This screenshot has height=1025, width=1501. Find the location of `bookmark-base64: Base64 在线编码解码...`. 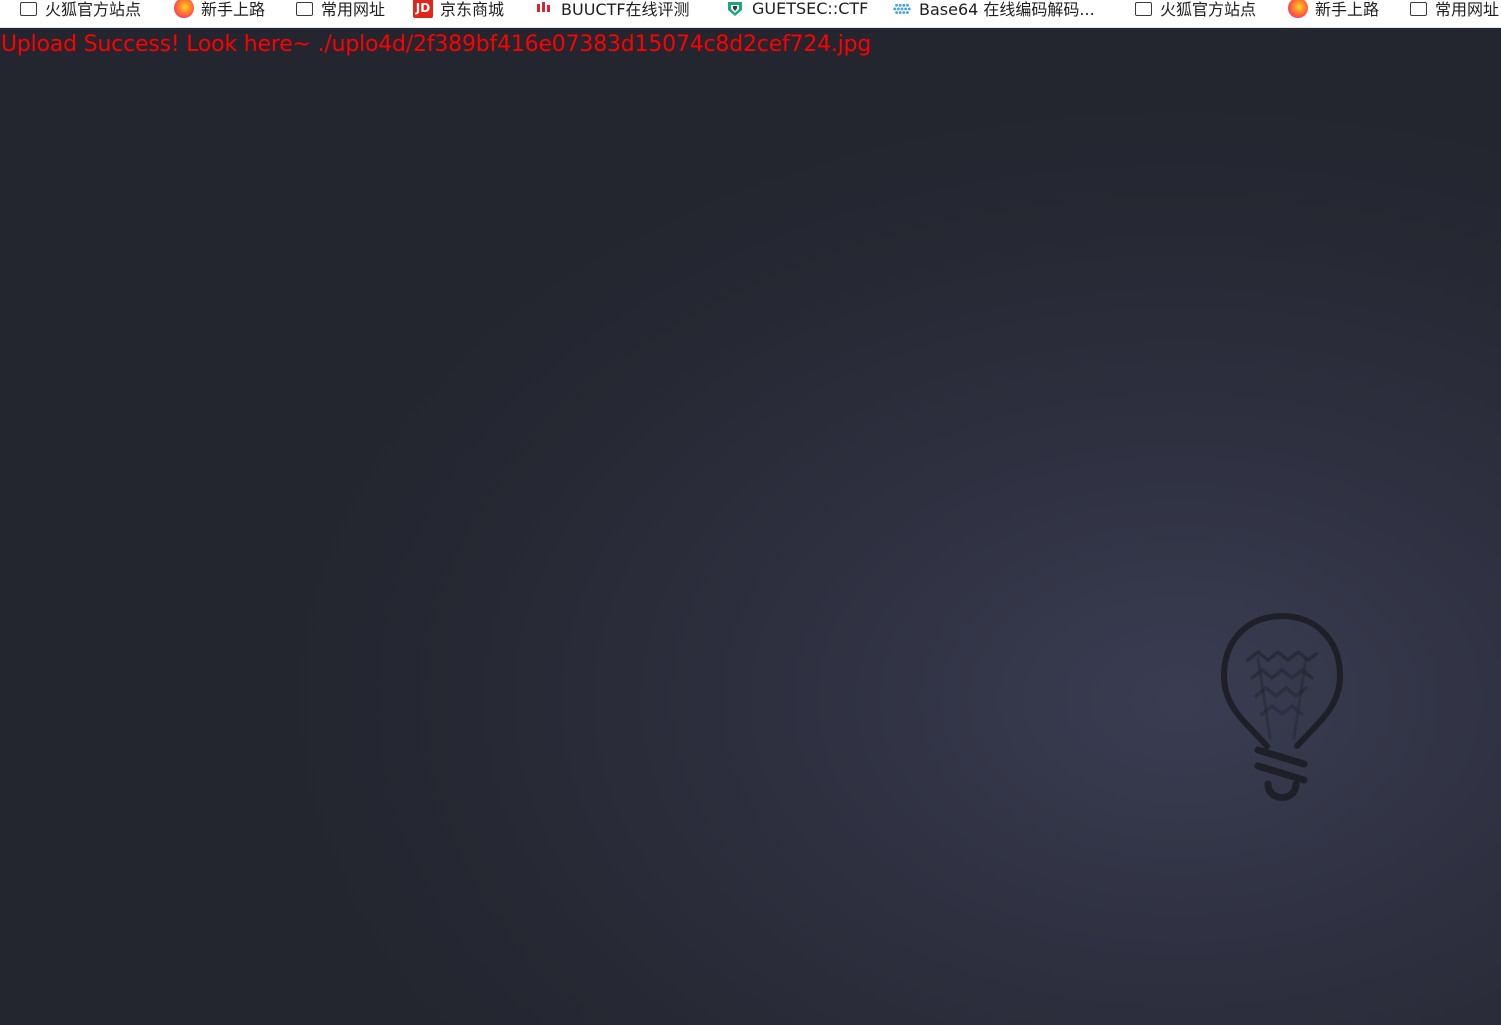

bookmark-base64: Base64 在线编码解码... is located at coordinates (993, 10).